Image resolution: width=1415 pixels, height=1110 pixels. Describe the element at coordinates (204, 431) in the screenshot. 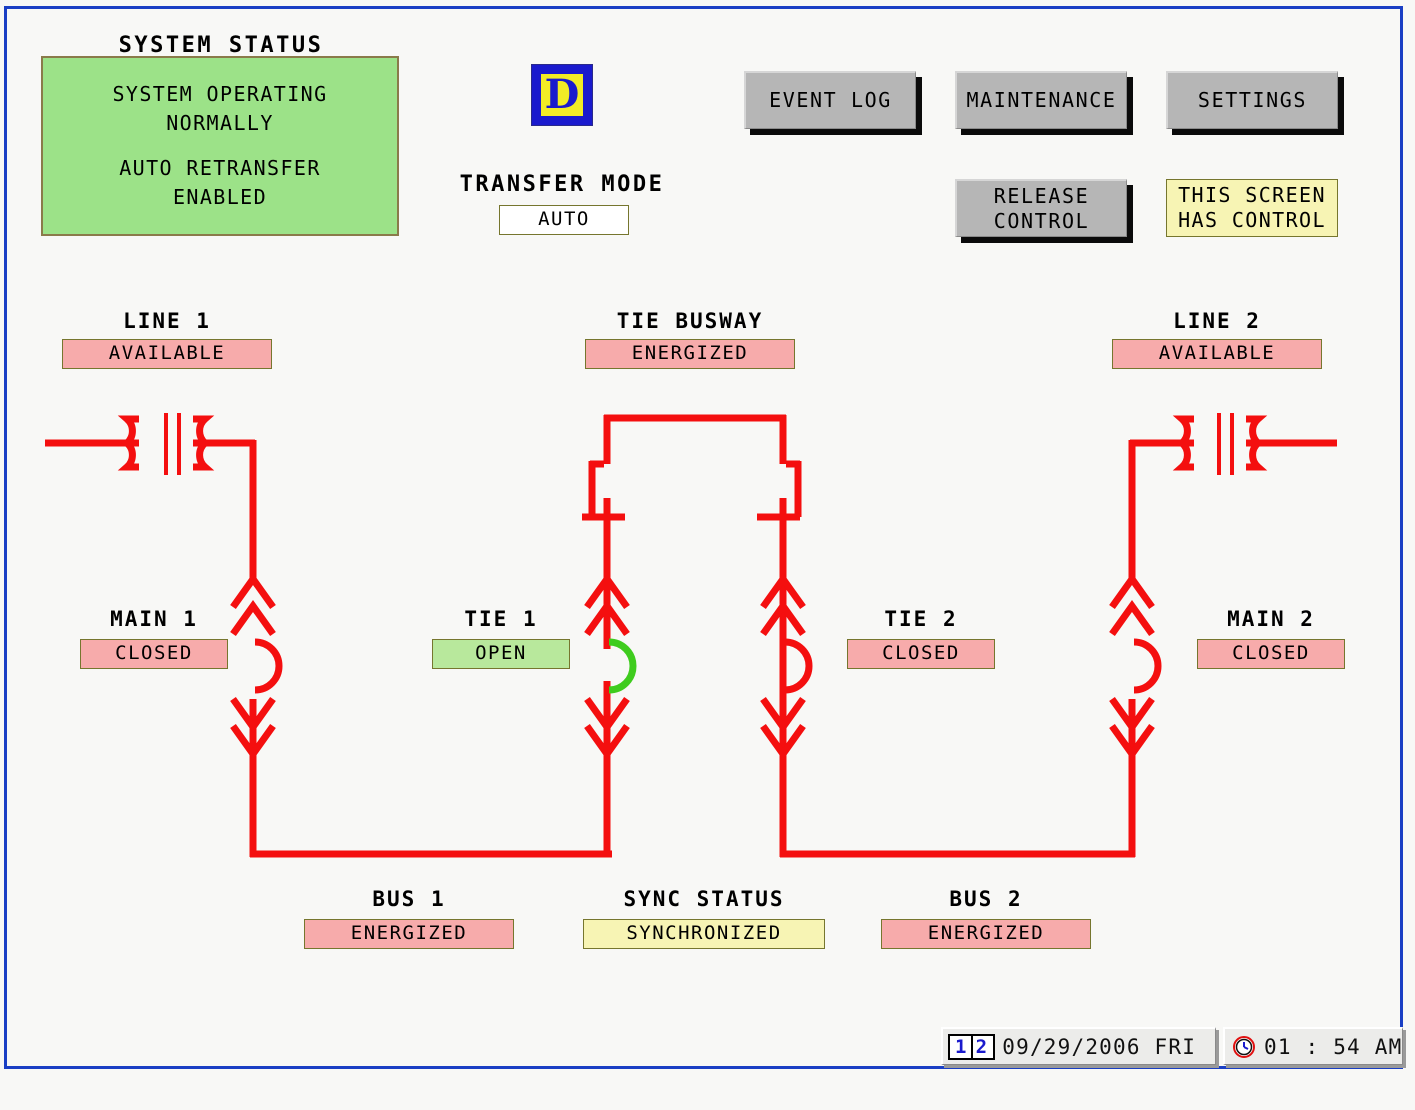

I see `line1-xfmr-coil-c` at that location.